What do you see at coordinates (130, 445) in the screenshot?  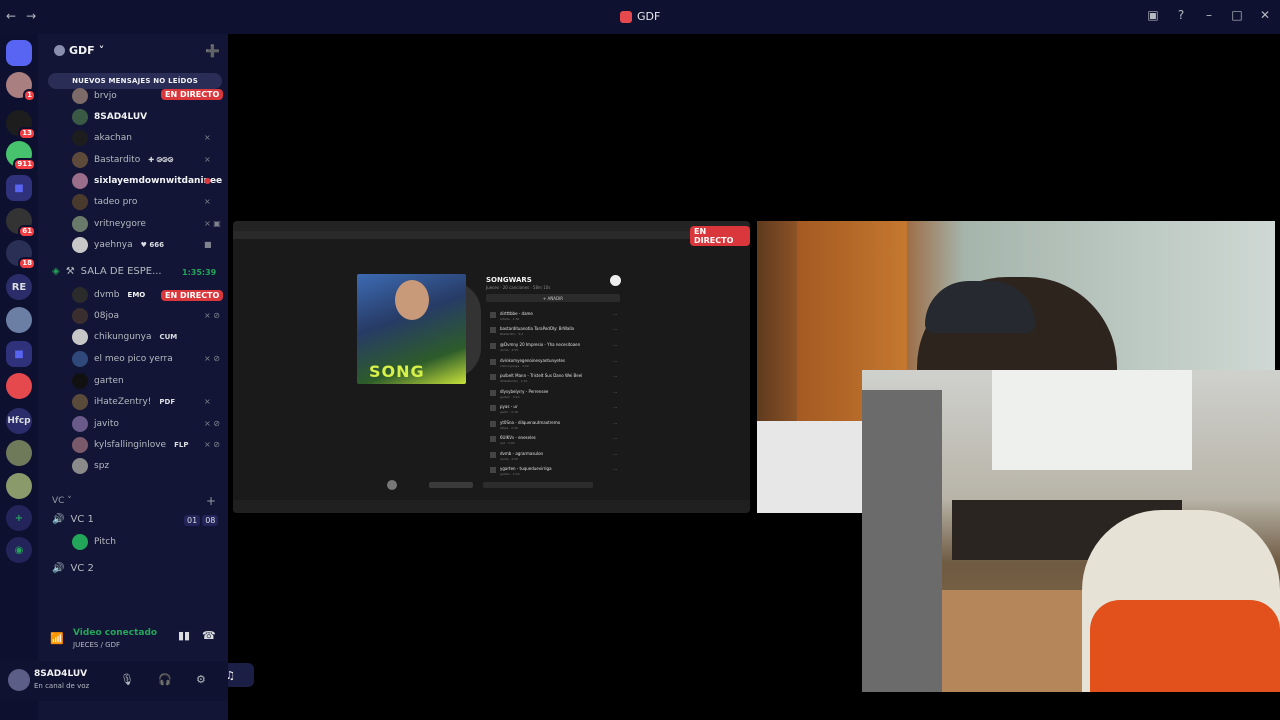 I see `voice-member: kylsfallinginlove FLP` at bounding box center [130, 445].